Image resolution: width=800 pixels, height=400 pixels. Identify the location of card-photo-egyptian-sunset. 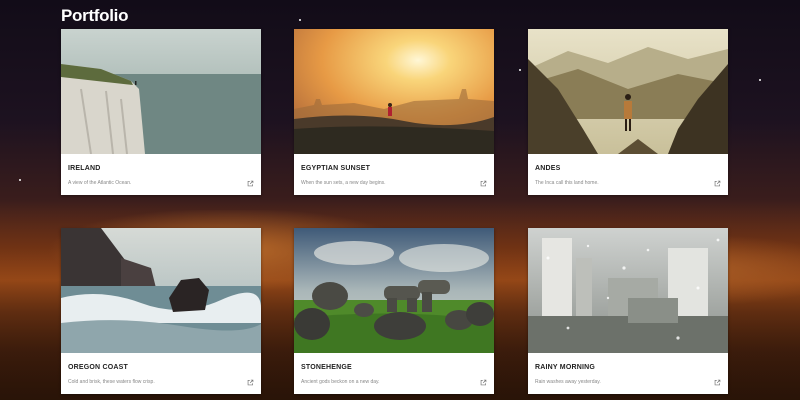
(394, 91).